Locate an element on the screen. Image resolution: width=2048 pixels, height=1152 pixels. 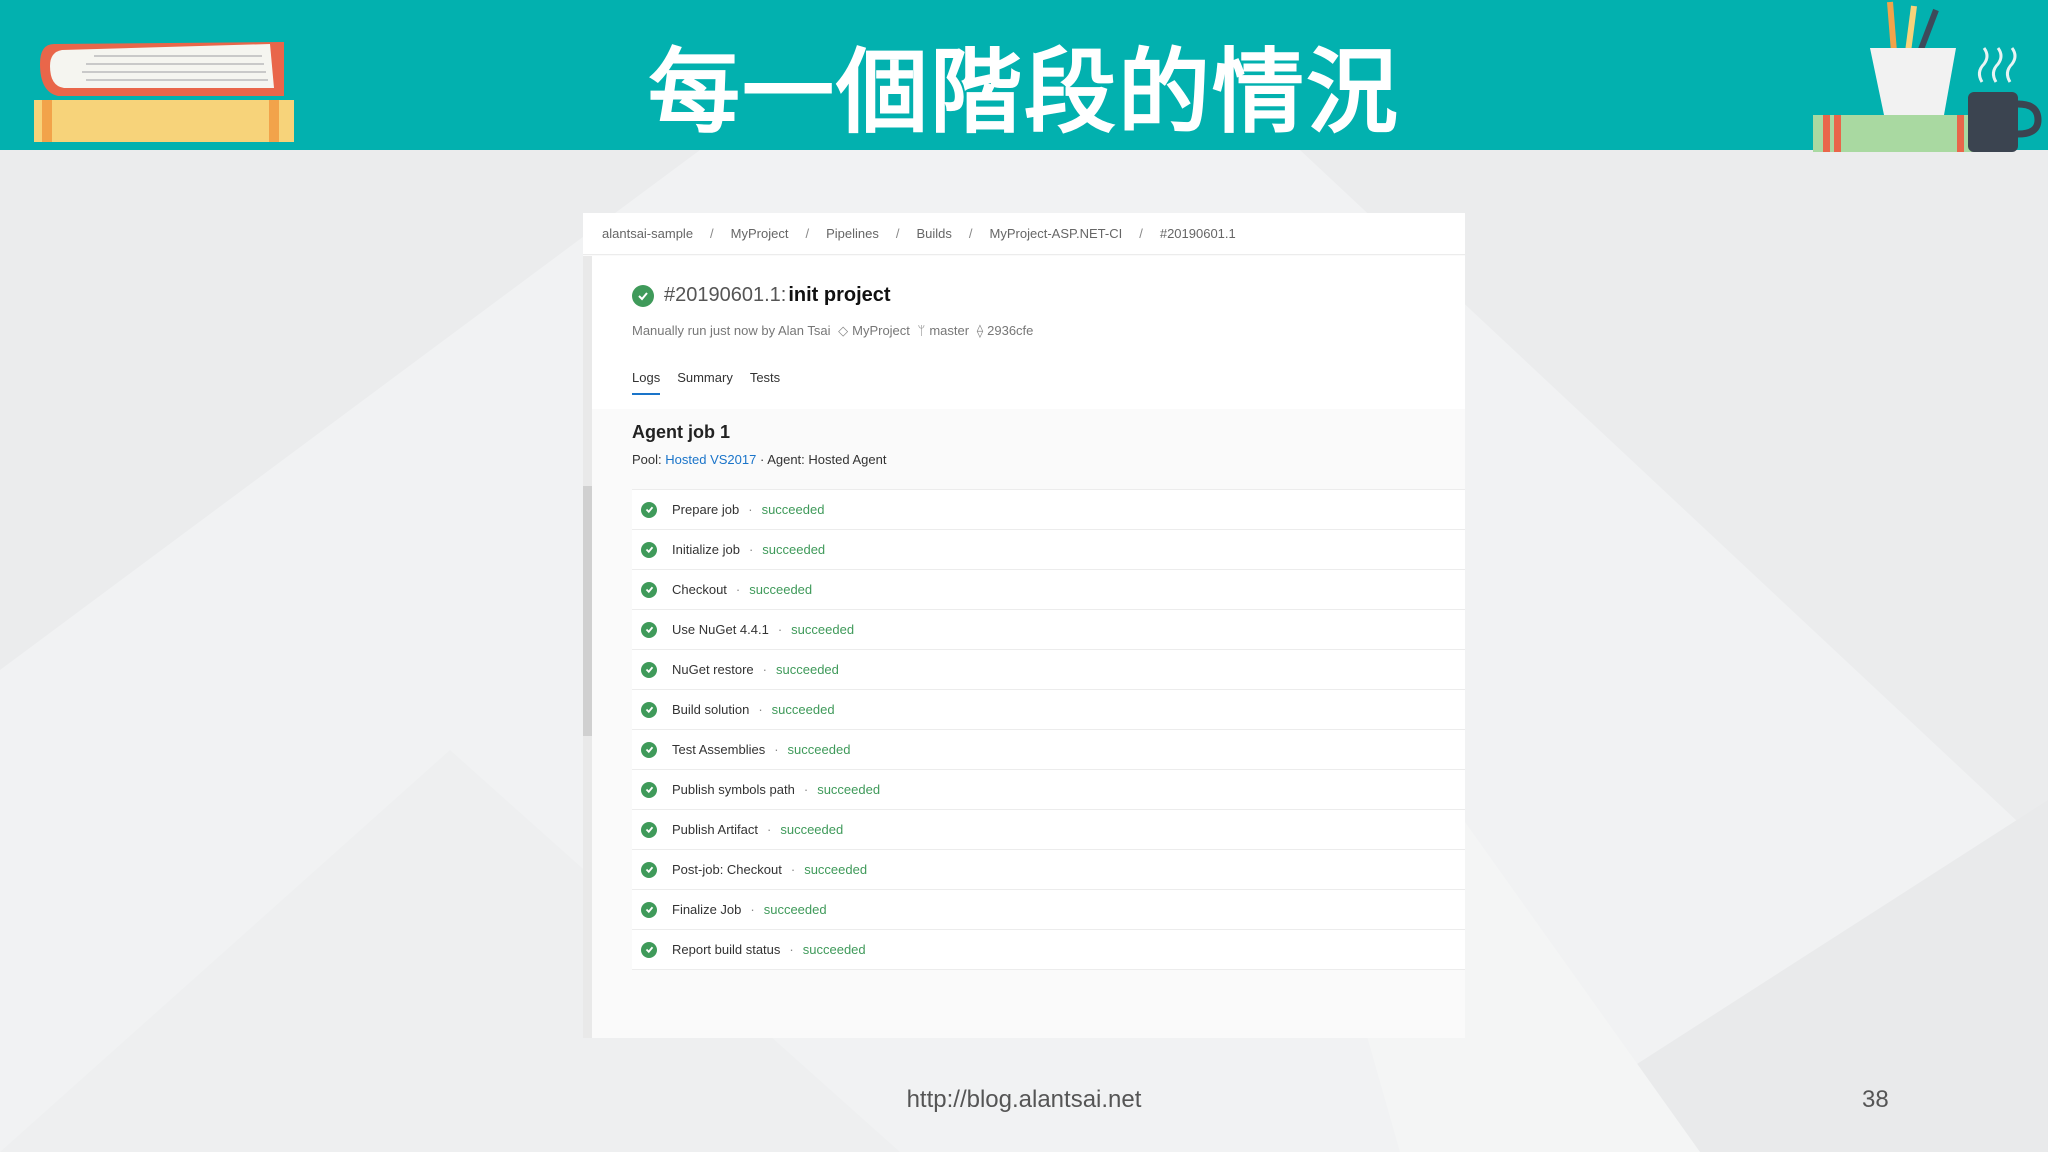
breadcrumb-item: MyProject-ASP.NET-CI is located at coordinates (1056, 233).